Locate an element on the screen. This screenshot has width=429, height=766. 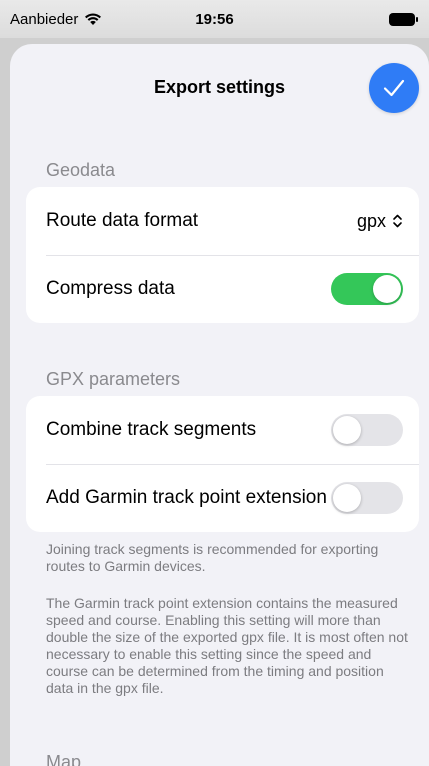
section-header-geodata: Geodata is located at coordinates (81, 170).